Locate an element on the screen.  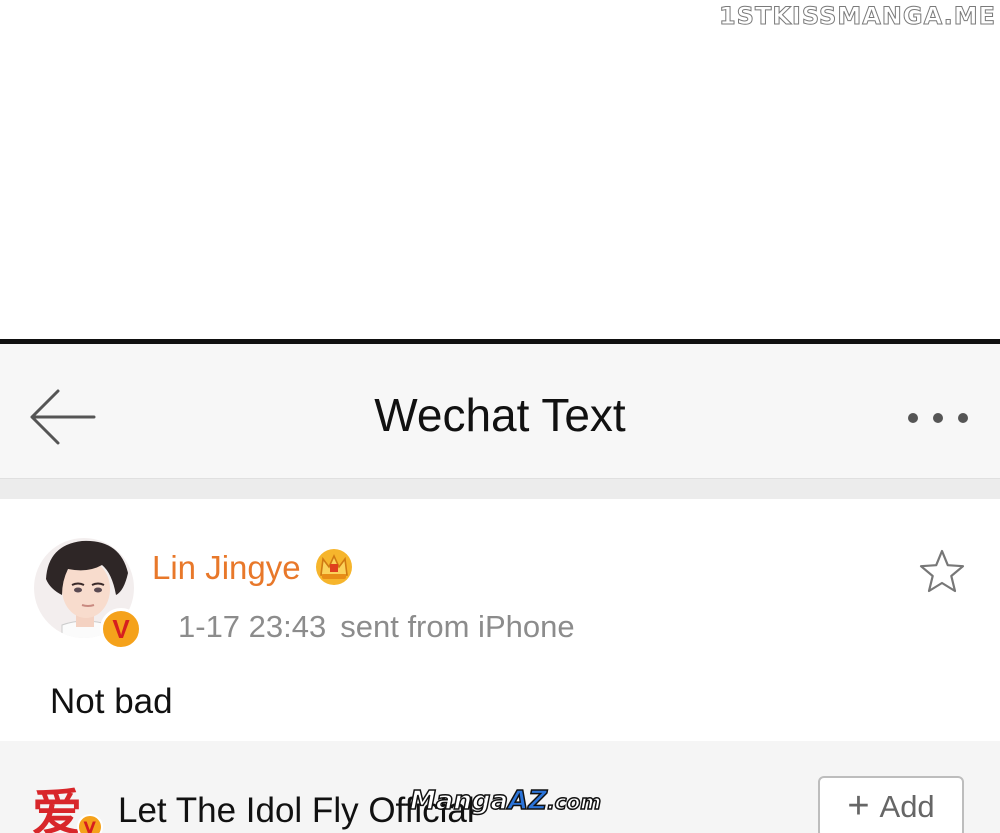
more-dots-icon is located at coordinates (940, 418).